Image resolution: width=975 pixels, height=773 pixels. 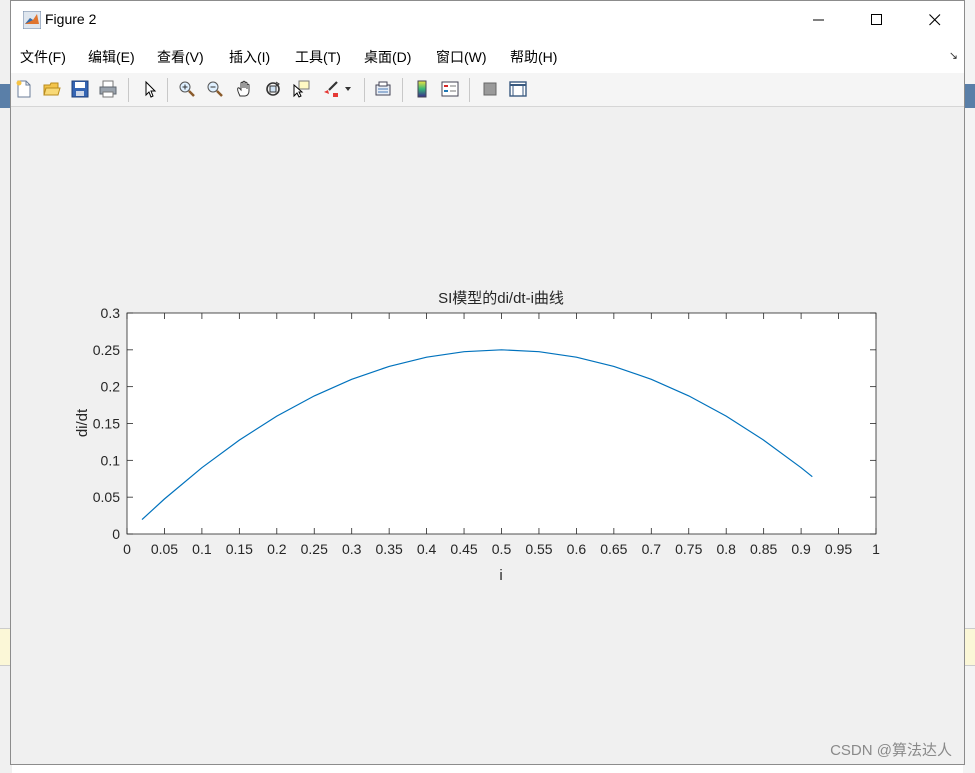 What do you see at coordinates (613, 549) in the screenshot?
I see `x-tick-label: 0.65` at bounding box center [613, 549].